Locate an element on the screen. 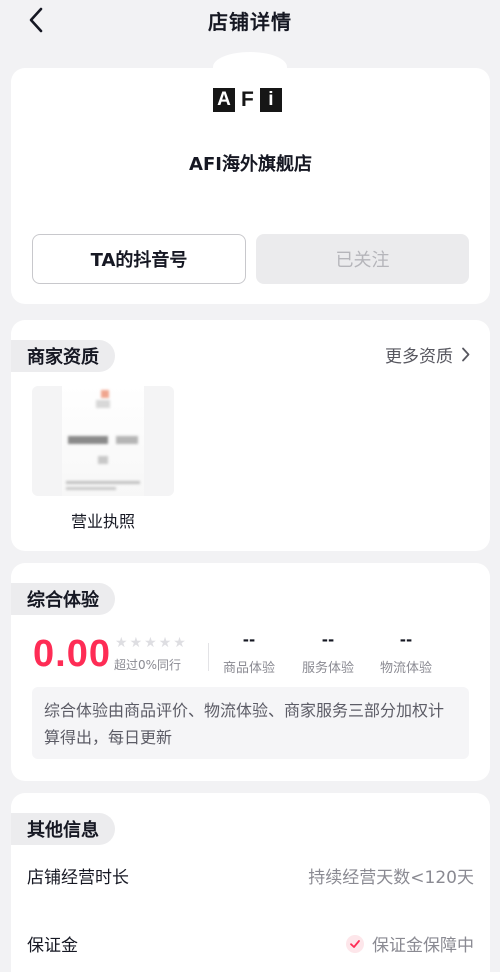  logistics-experience-label: 物流体验 is located at coordinates (405, 668).